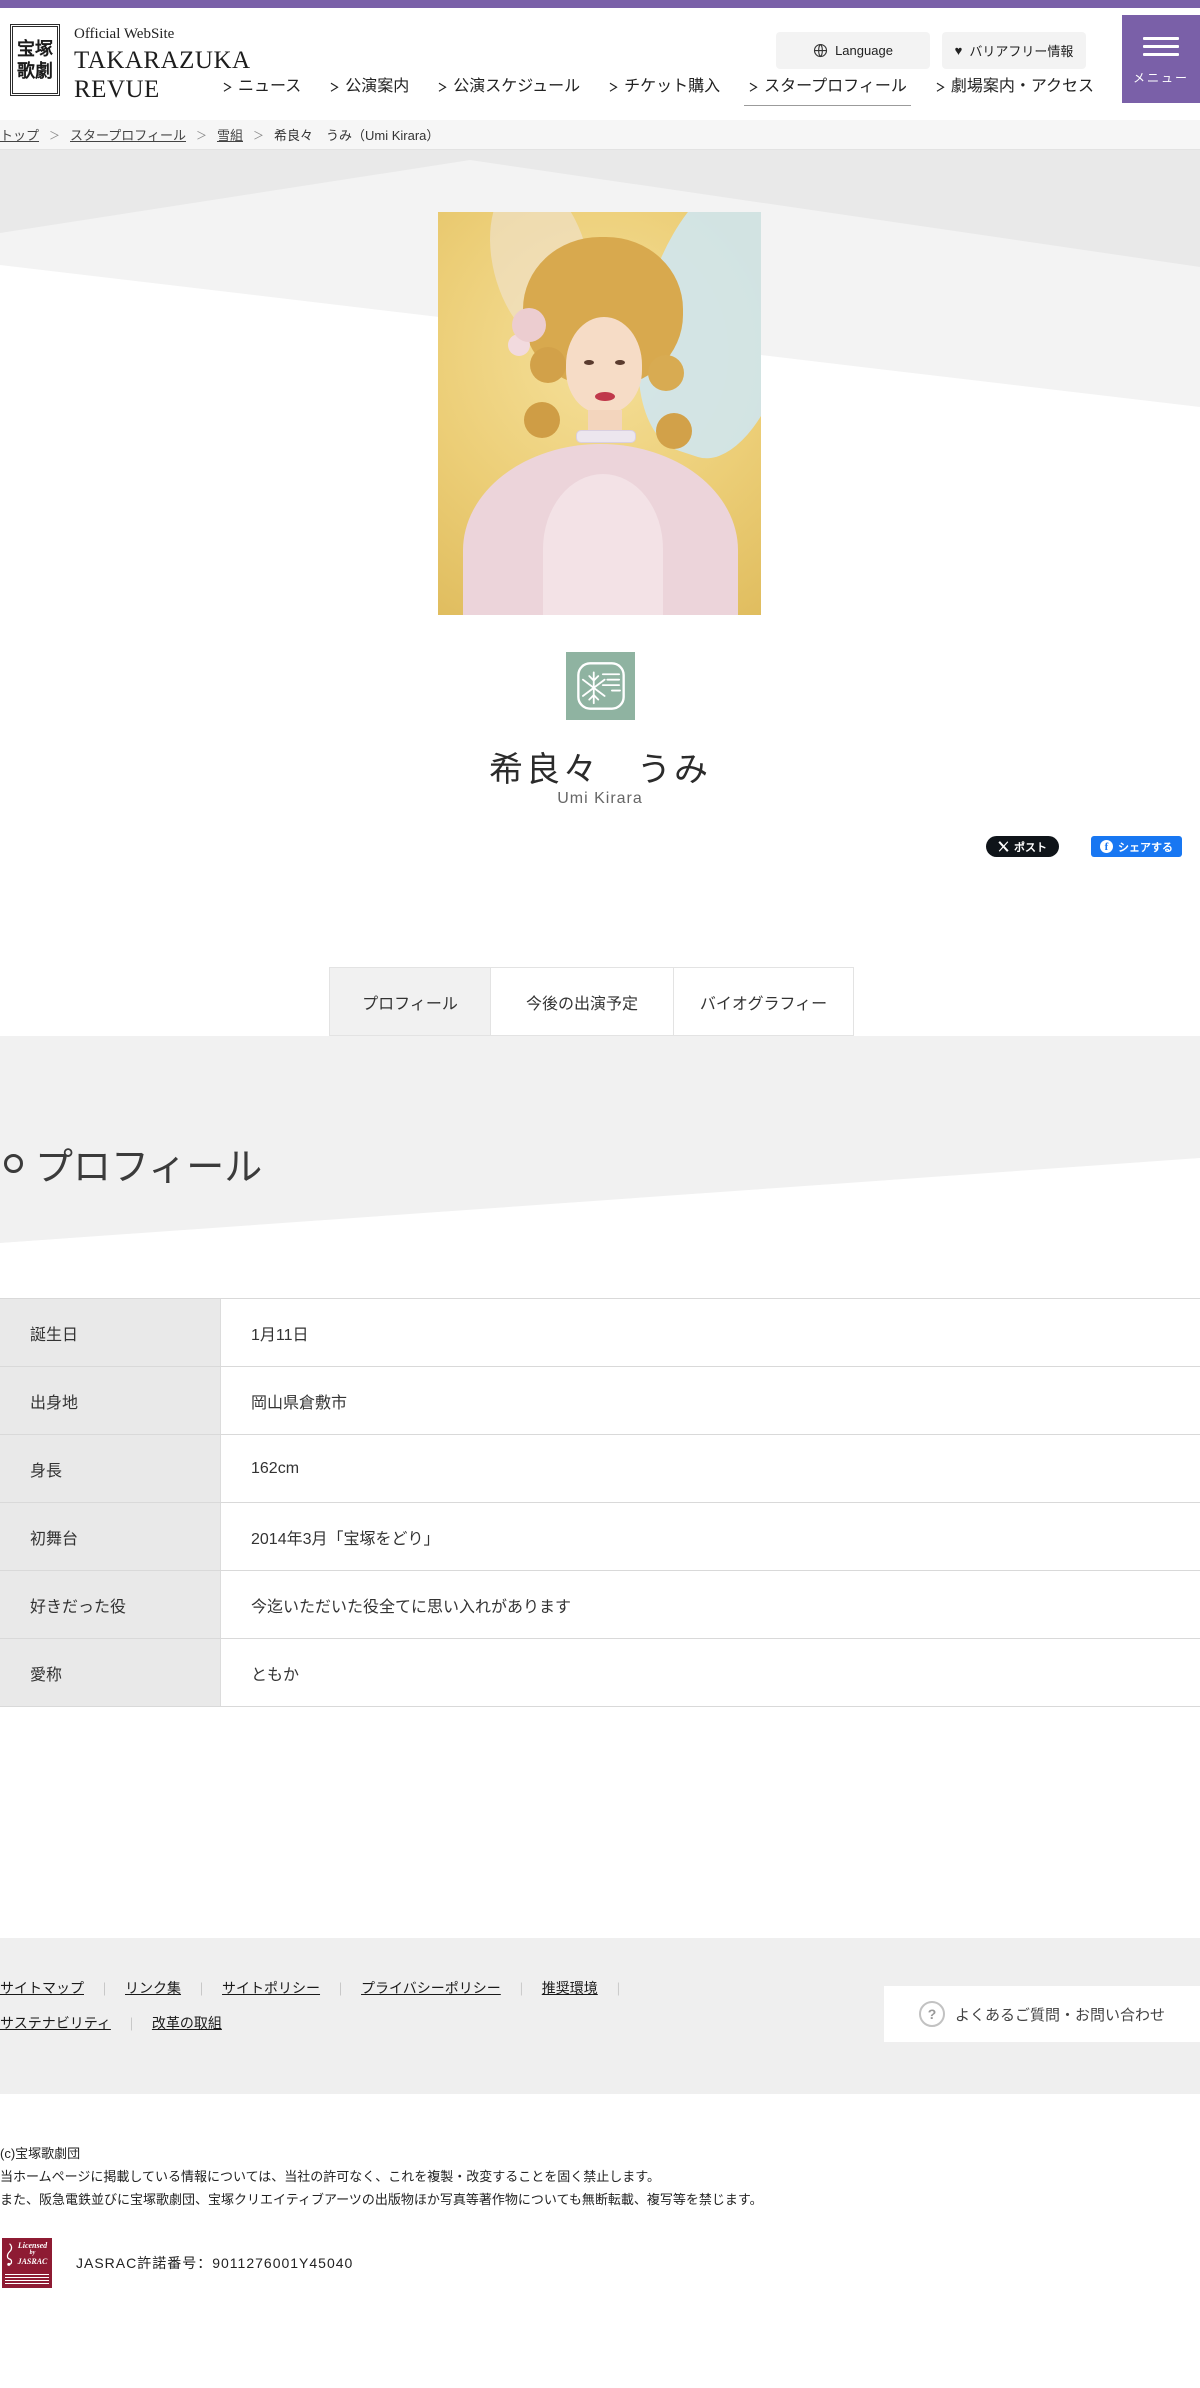 The image size is (1200, 2388). What do you see at coordinates (32, 2245) in the screenshot?
I see `jasrac-badge-line: Licensed` at bounding box center [32, 2245].